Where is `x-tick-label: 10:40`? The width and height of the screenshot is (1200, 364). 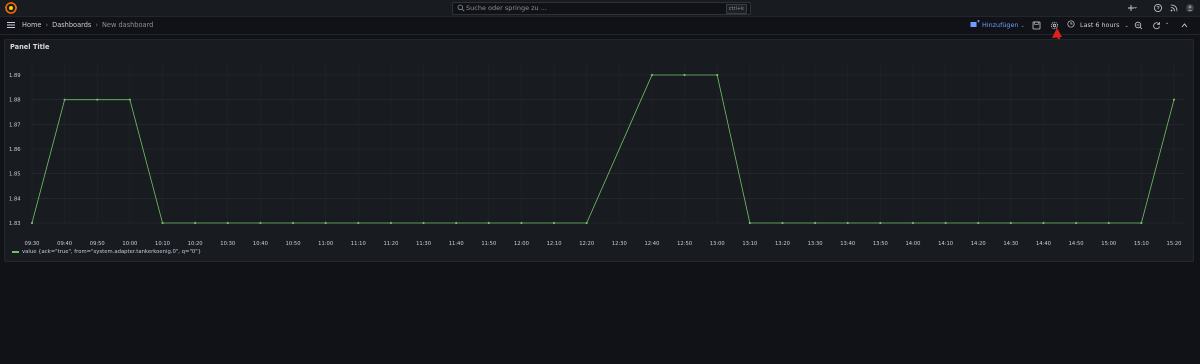 x-tick-label: 10:40 is located at coordinates (260, 244).